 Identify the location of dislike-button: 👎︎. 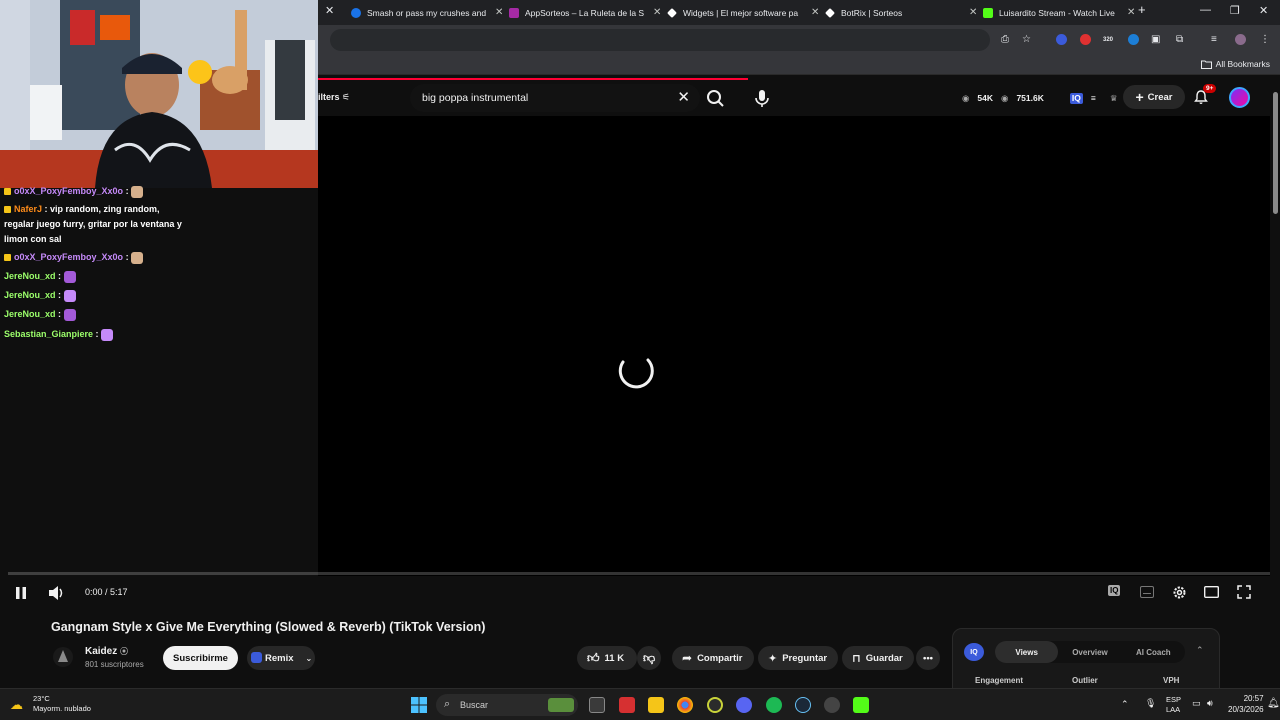
(649, 658).